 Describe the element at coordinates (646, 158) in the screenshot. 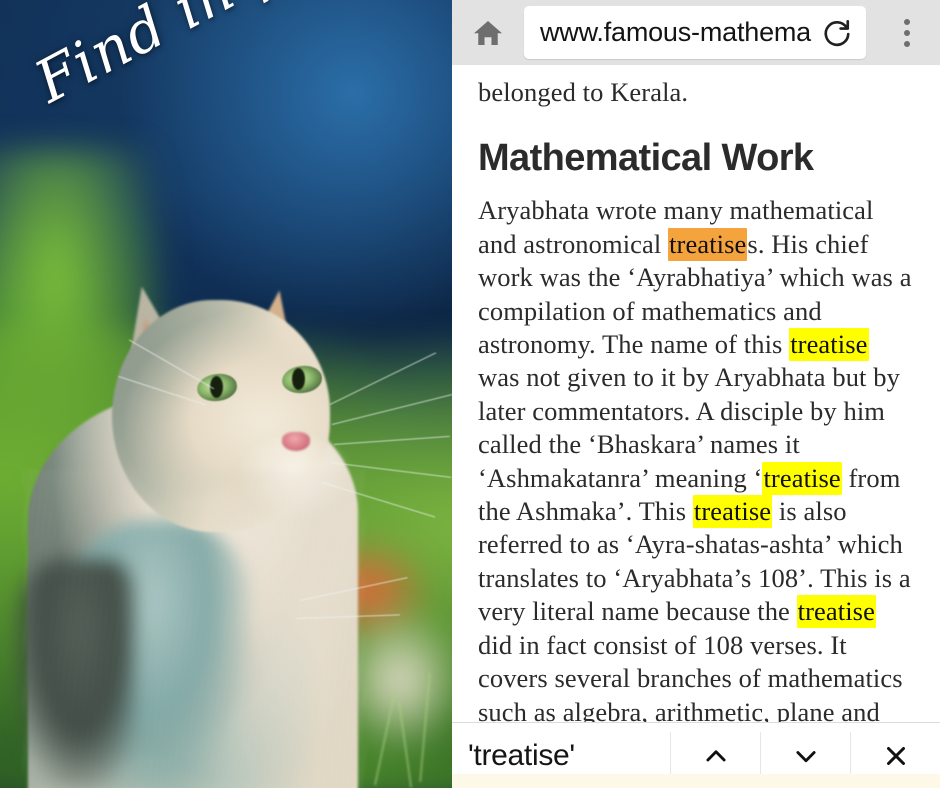

I see `page-section-heading: Mathematical Work` at that location.